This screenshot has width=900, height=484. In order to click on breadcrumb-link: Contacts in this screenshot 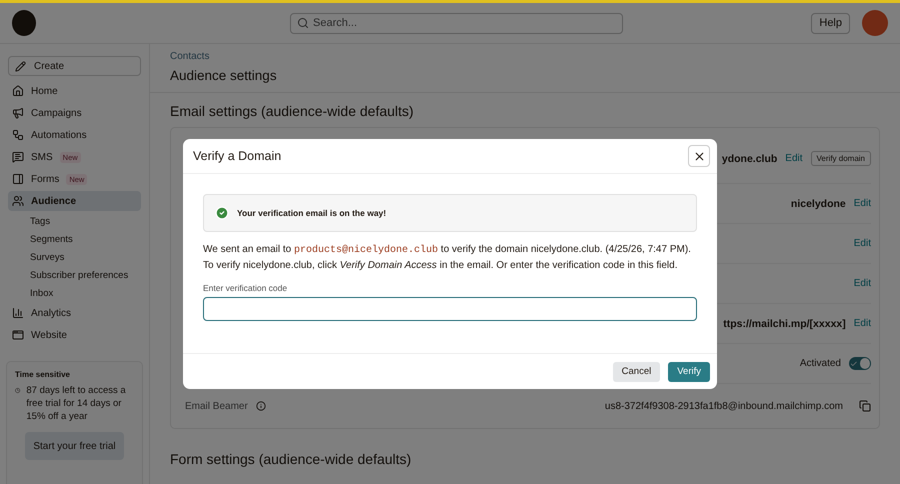, I will do `click(525, 56)`.